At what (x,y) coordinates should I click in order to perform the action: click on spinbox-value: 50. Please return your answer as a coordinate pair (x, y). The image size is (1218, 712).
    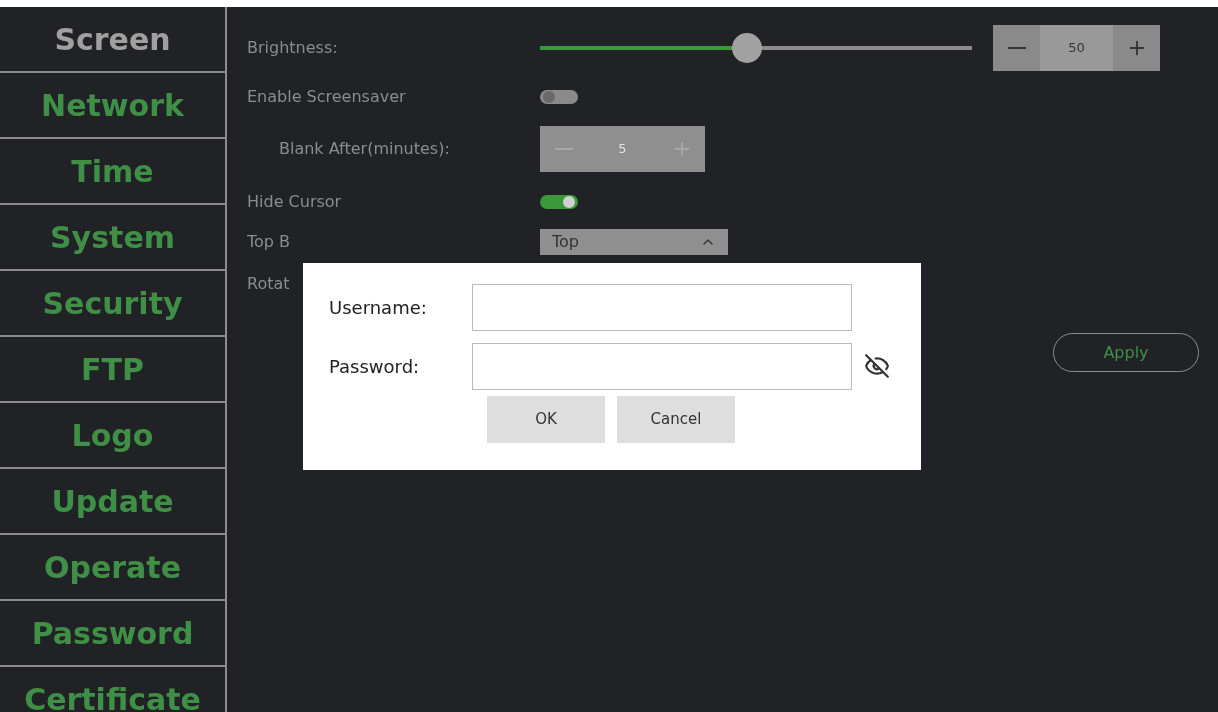
    Looking at the image, I should click on (1076, 48).